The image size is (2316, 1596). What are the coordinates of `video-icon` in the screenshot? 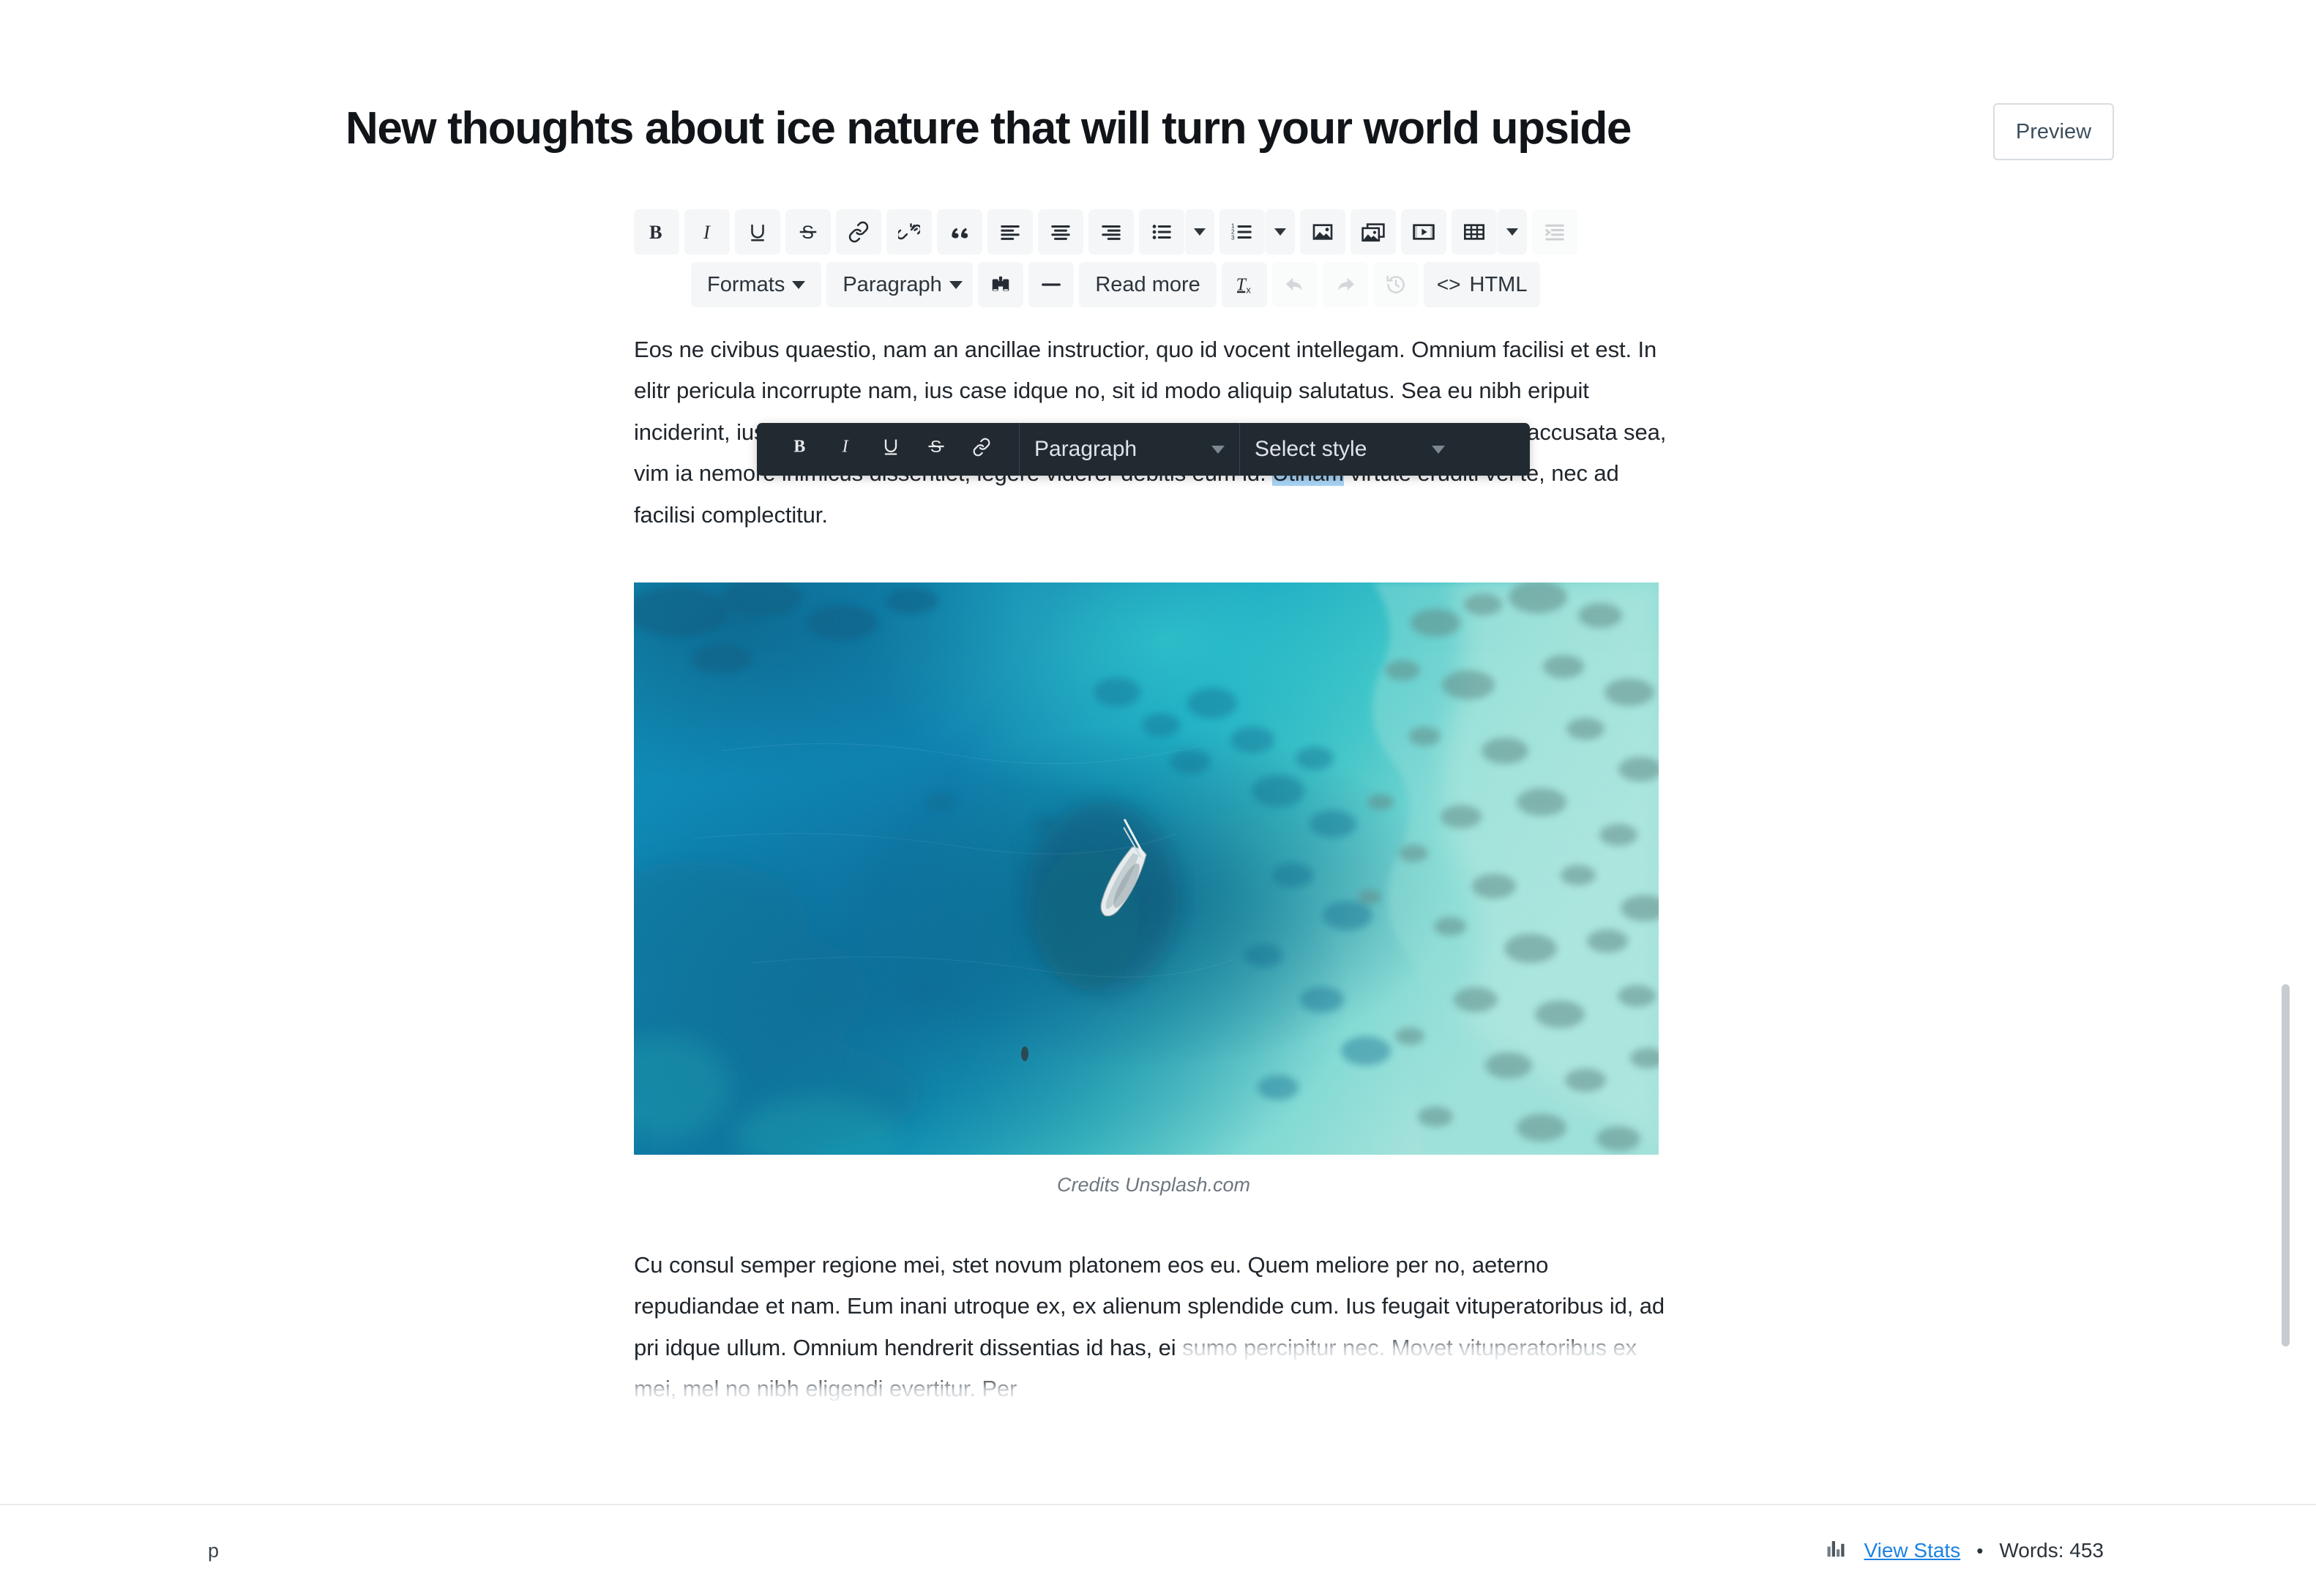 It's located at (1423, 232).